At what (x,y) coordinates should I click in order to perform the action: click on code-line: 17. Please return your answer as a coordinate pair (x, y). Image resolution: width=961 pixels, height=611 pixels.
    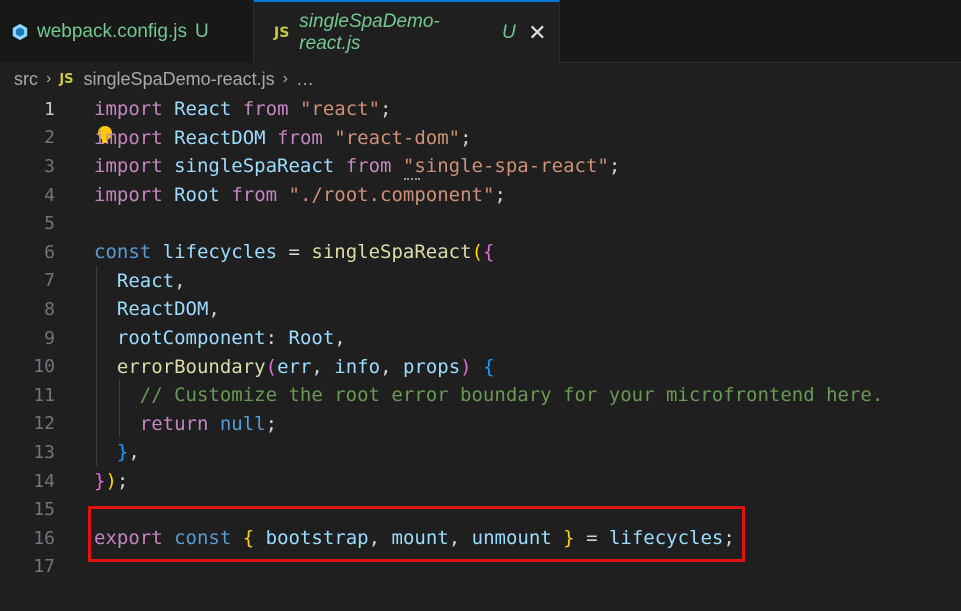
    Looking at the image, I should click on (480, 567).